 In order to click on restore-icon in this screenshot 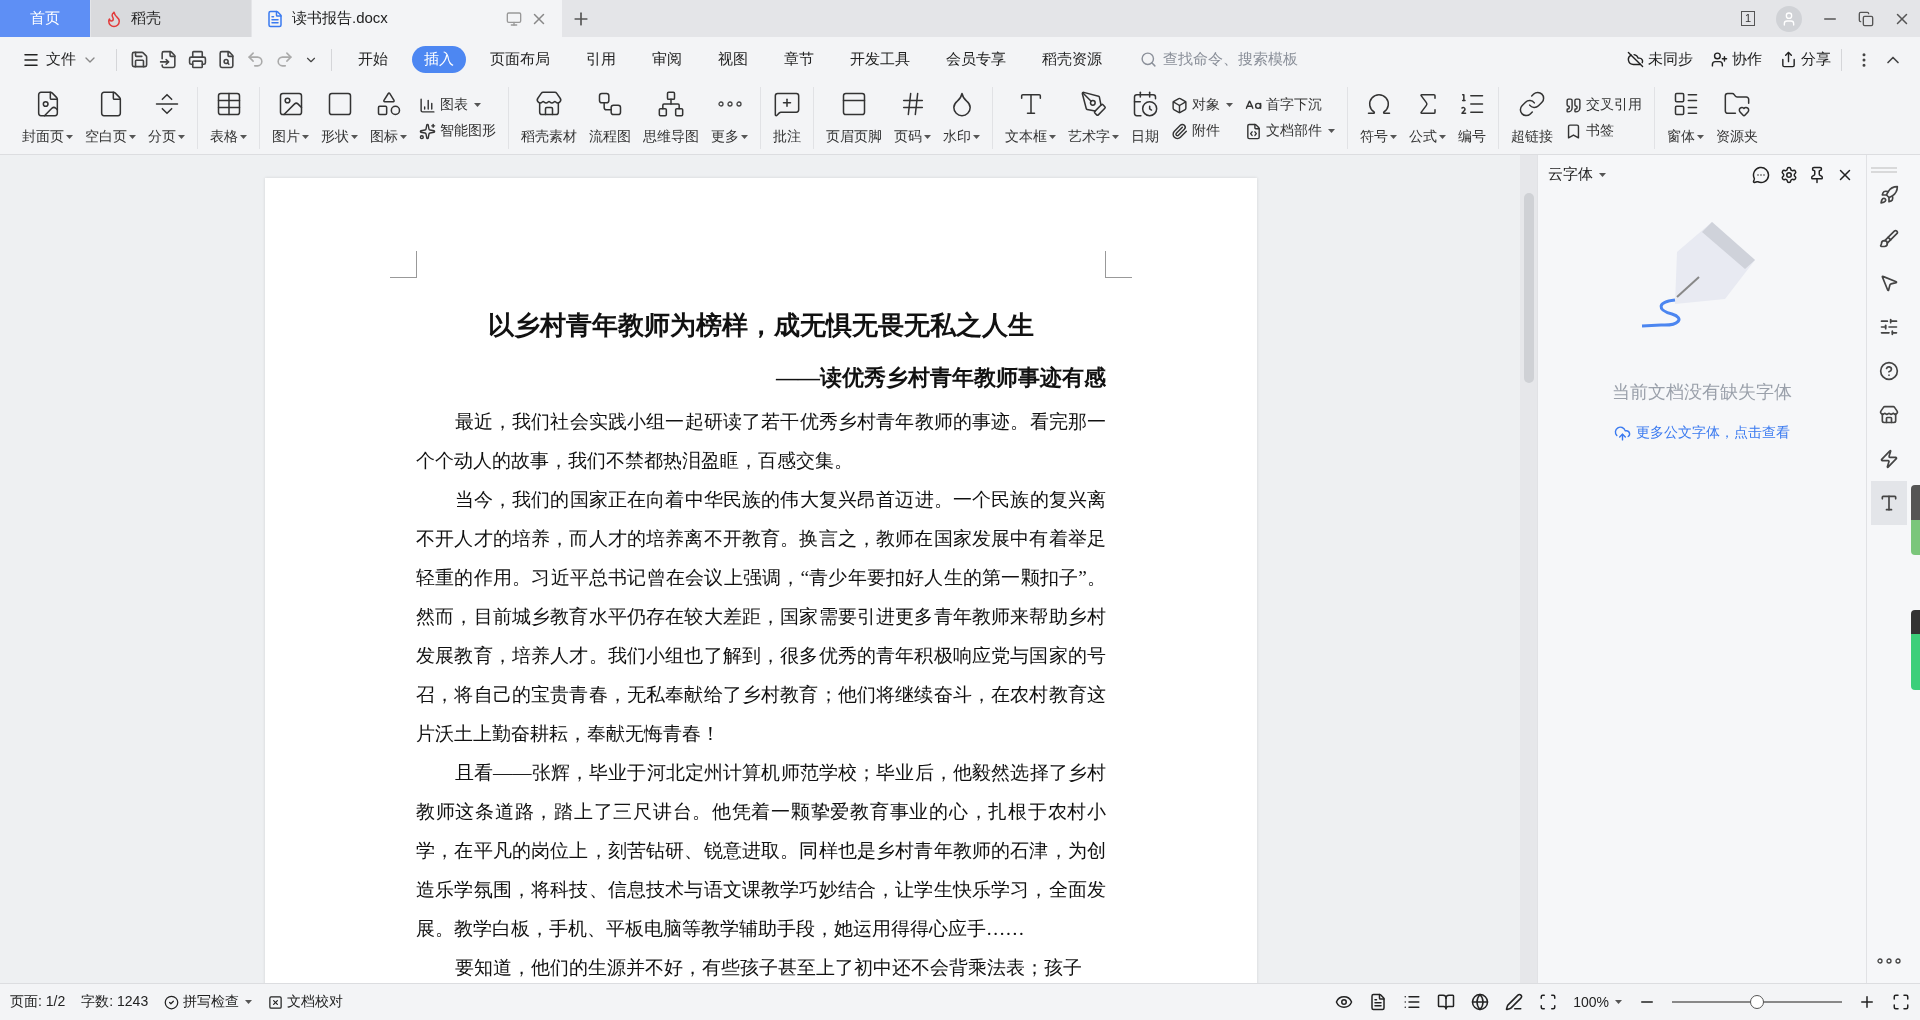, I will do `click(1866, 18)`.